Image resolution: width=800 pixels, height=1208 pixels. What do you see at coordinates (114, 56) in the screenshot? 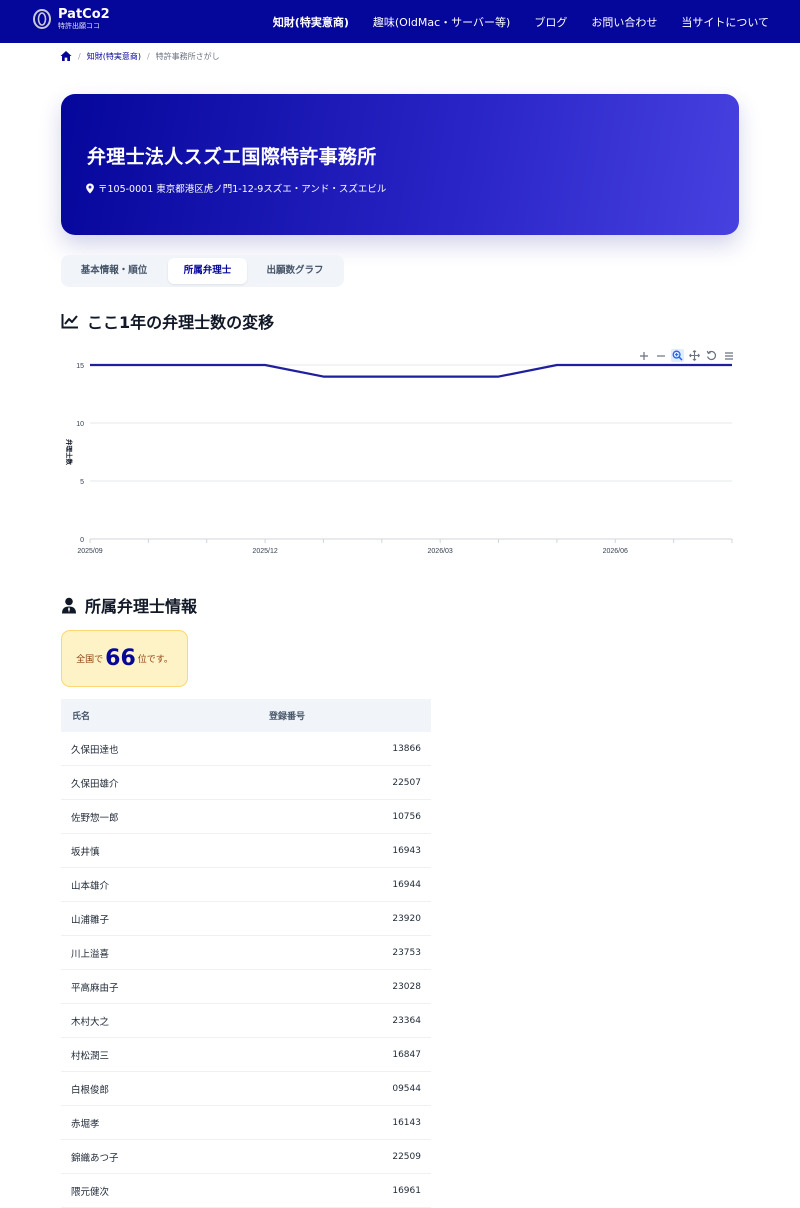
I see `breadcrumb-link-ip: 知財(特実意商)` at bounding box center [114, 56].